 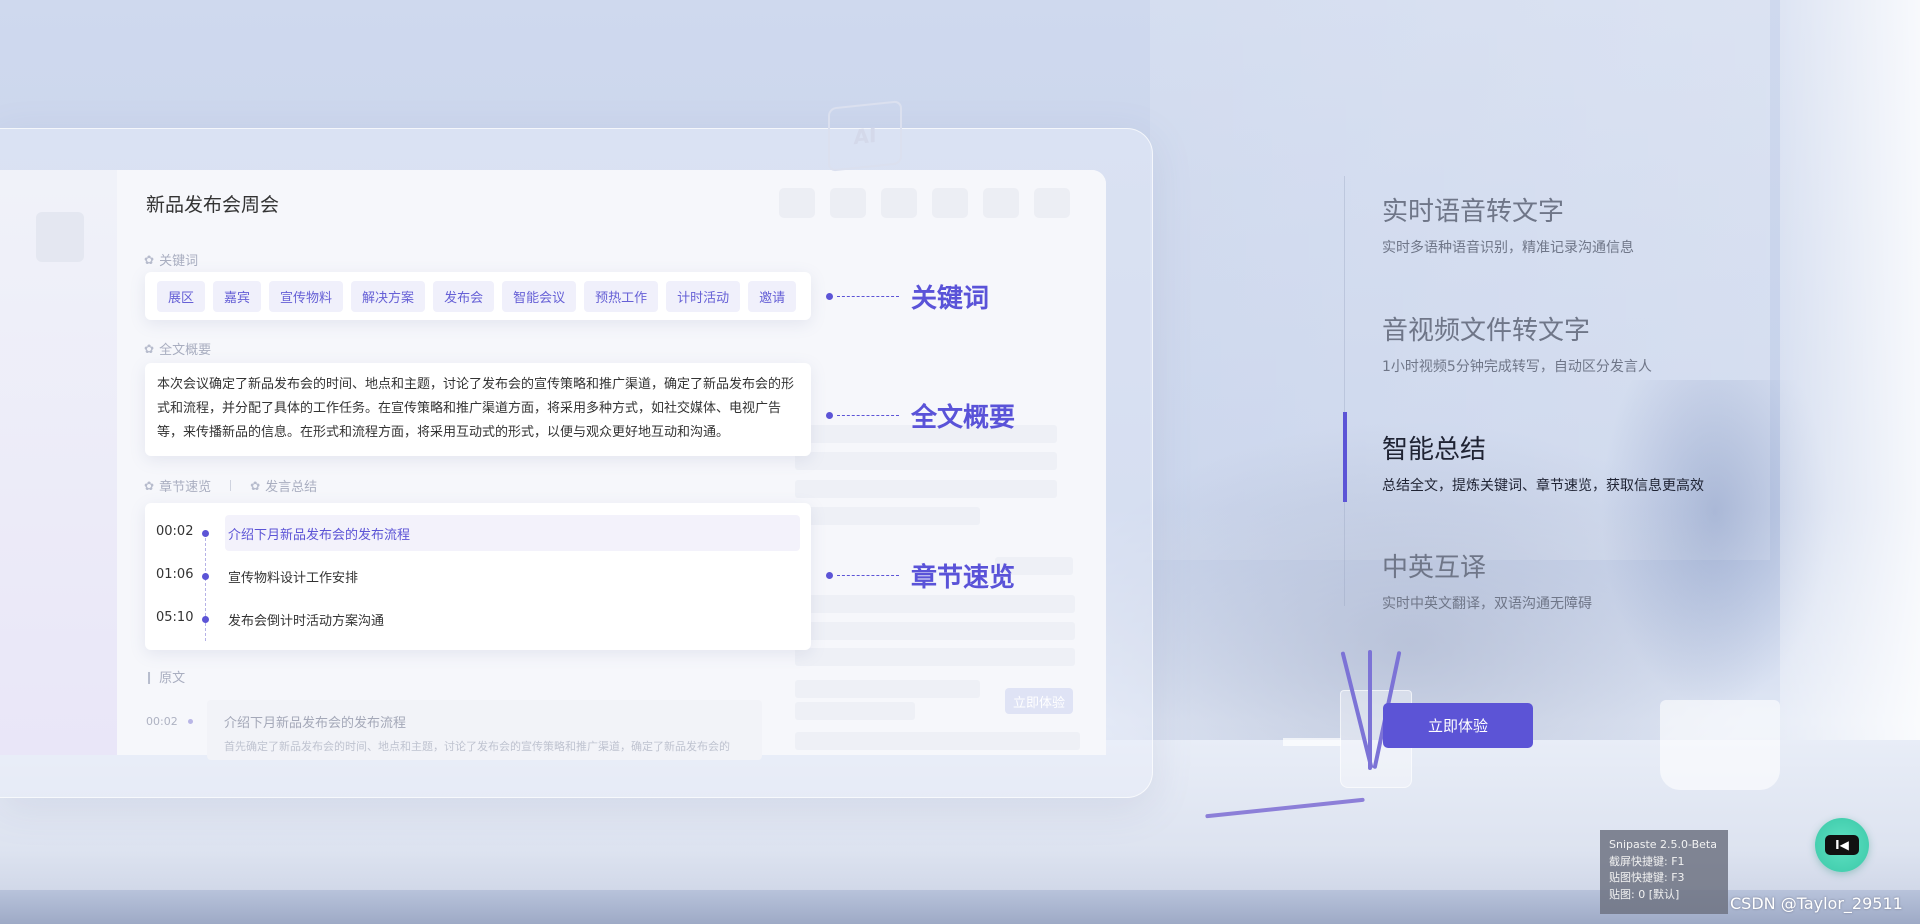 What do you see at coordinates (179, 261) in the screenshot?
I see `keywords-label-text: 关键词` at bounding box center [179, 261].